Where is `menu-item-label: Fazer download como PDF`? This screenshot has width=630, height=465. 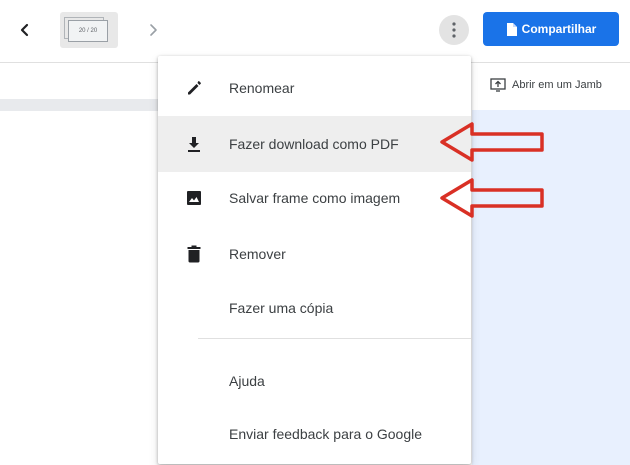
menu-item-label: Fazer download como PDF is located at coordinates (314, 144).